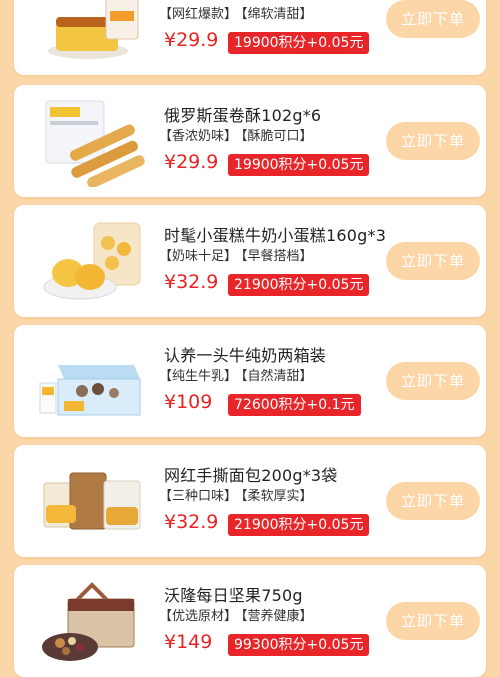  I want to click on product-card: 【网红爆款】 【绵软清甜】 ¥29.9 19900积分+0.05元 立即下单, so click(250, 37).